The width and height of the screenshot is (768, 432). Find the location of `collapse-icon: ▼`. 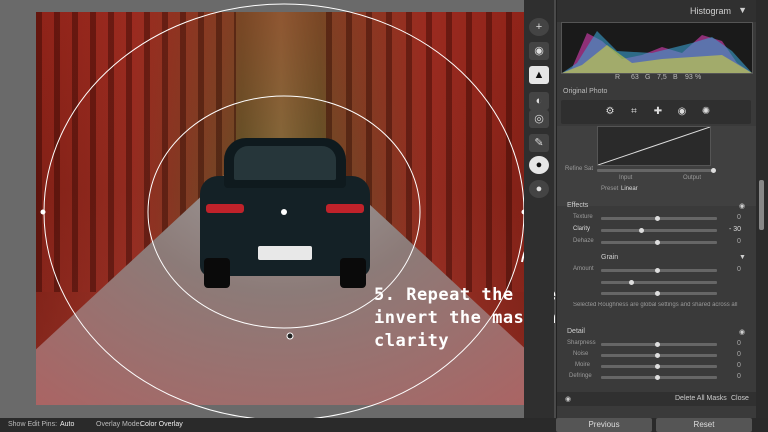

collapse-icon: ▼ is located at coordinates (742, 10).